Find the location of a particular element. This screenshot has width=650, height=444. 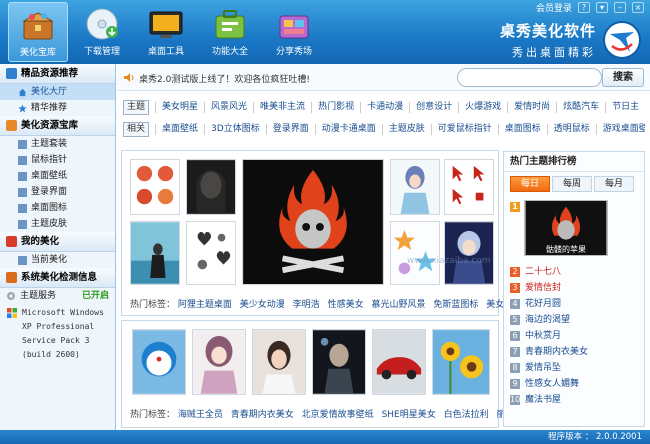

toolbar-share-button: 分享秀场 is located at coordinates (294, 32).